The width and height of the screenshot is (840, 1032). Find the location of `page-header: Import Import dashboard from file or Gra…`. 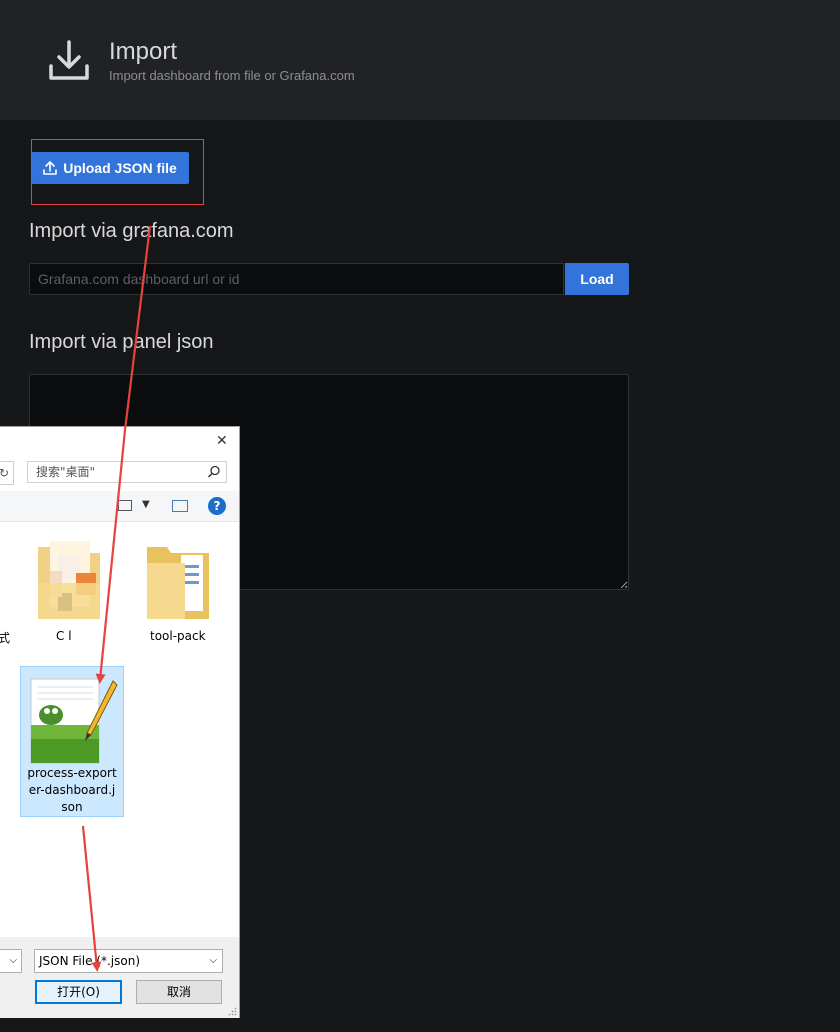

page-header: Import Import dashboard from file or Gra… is located at coordinates (420, 60).